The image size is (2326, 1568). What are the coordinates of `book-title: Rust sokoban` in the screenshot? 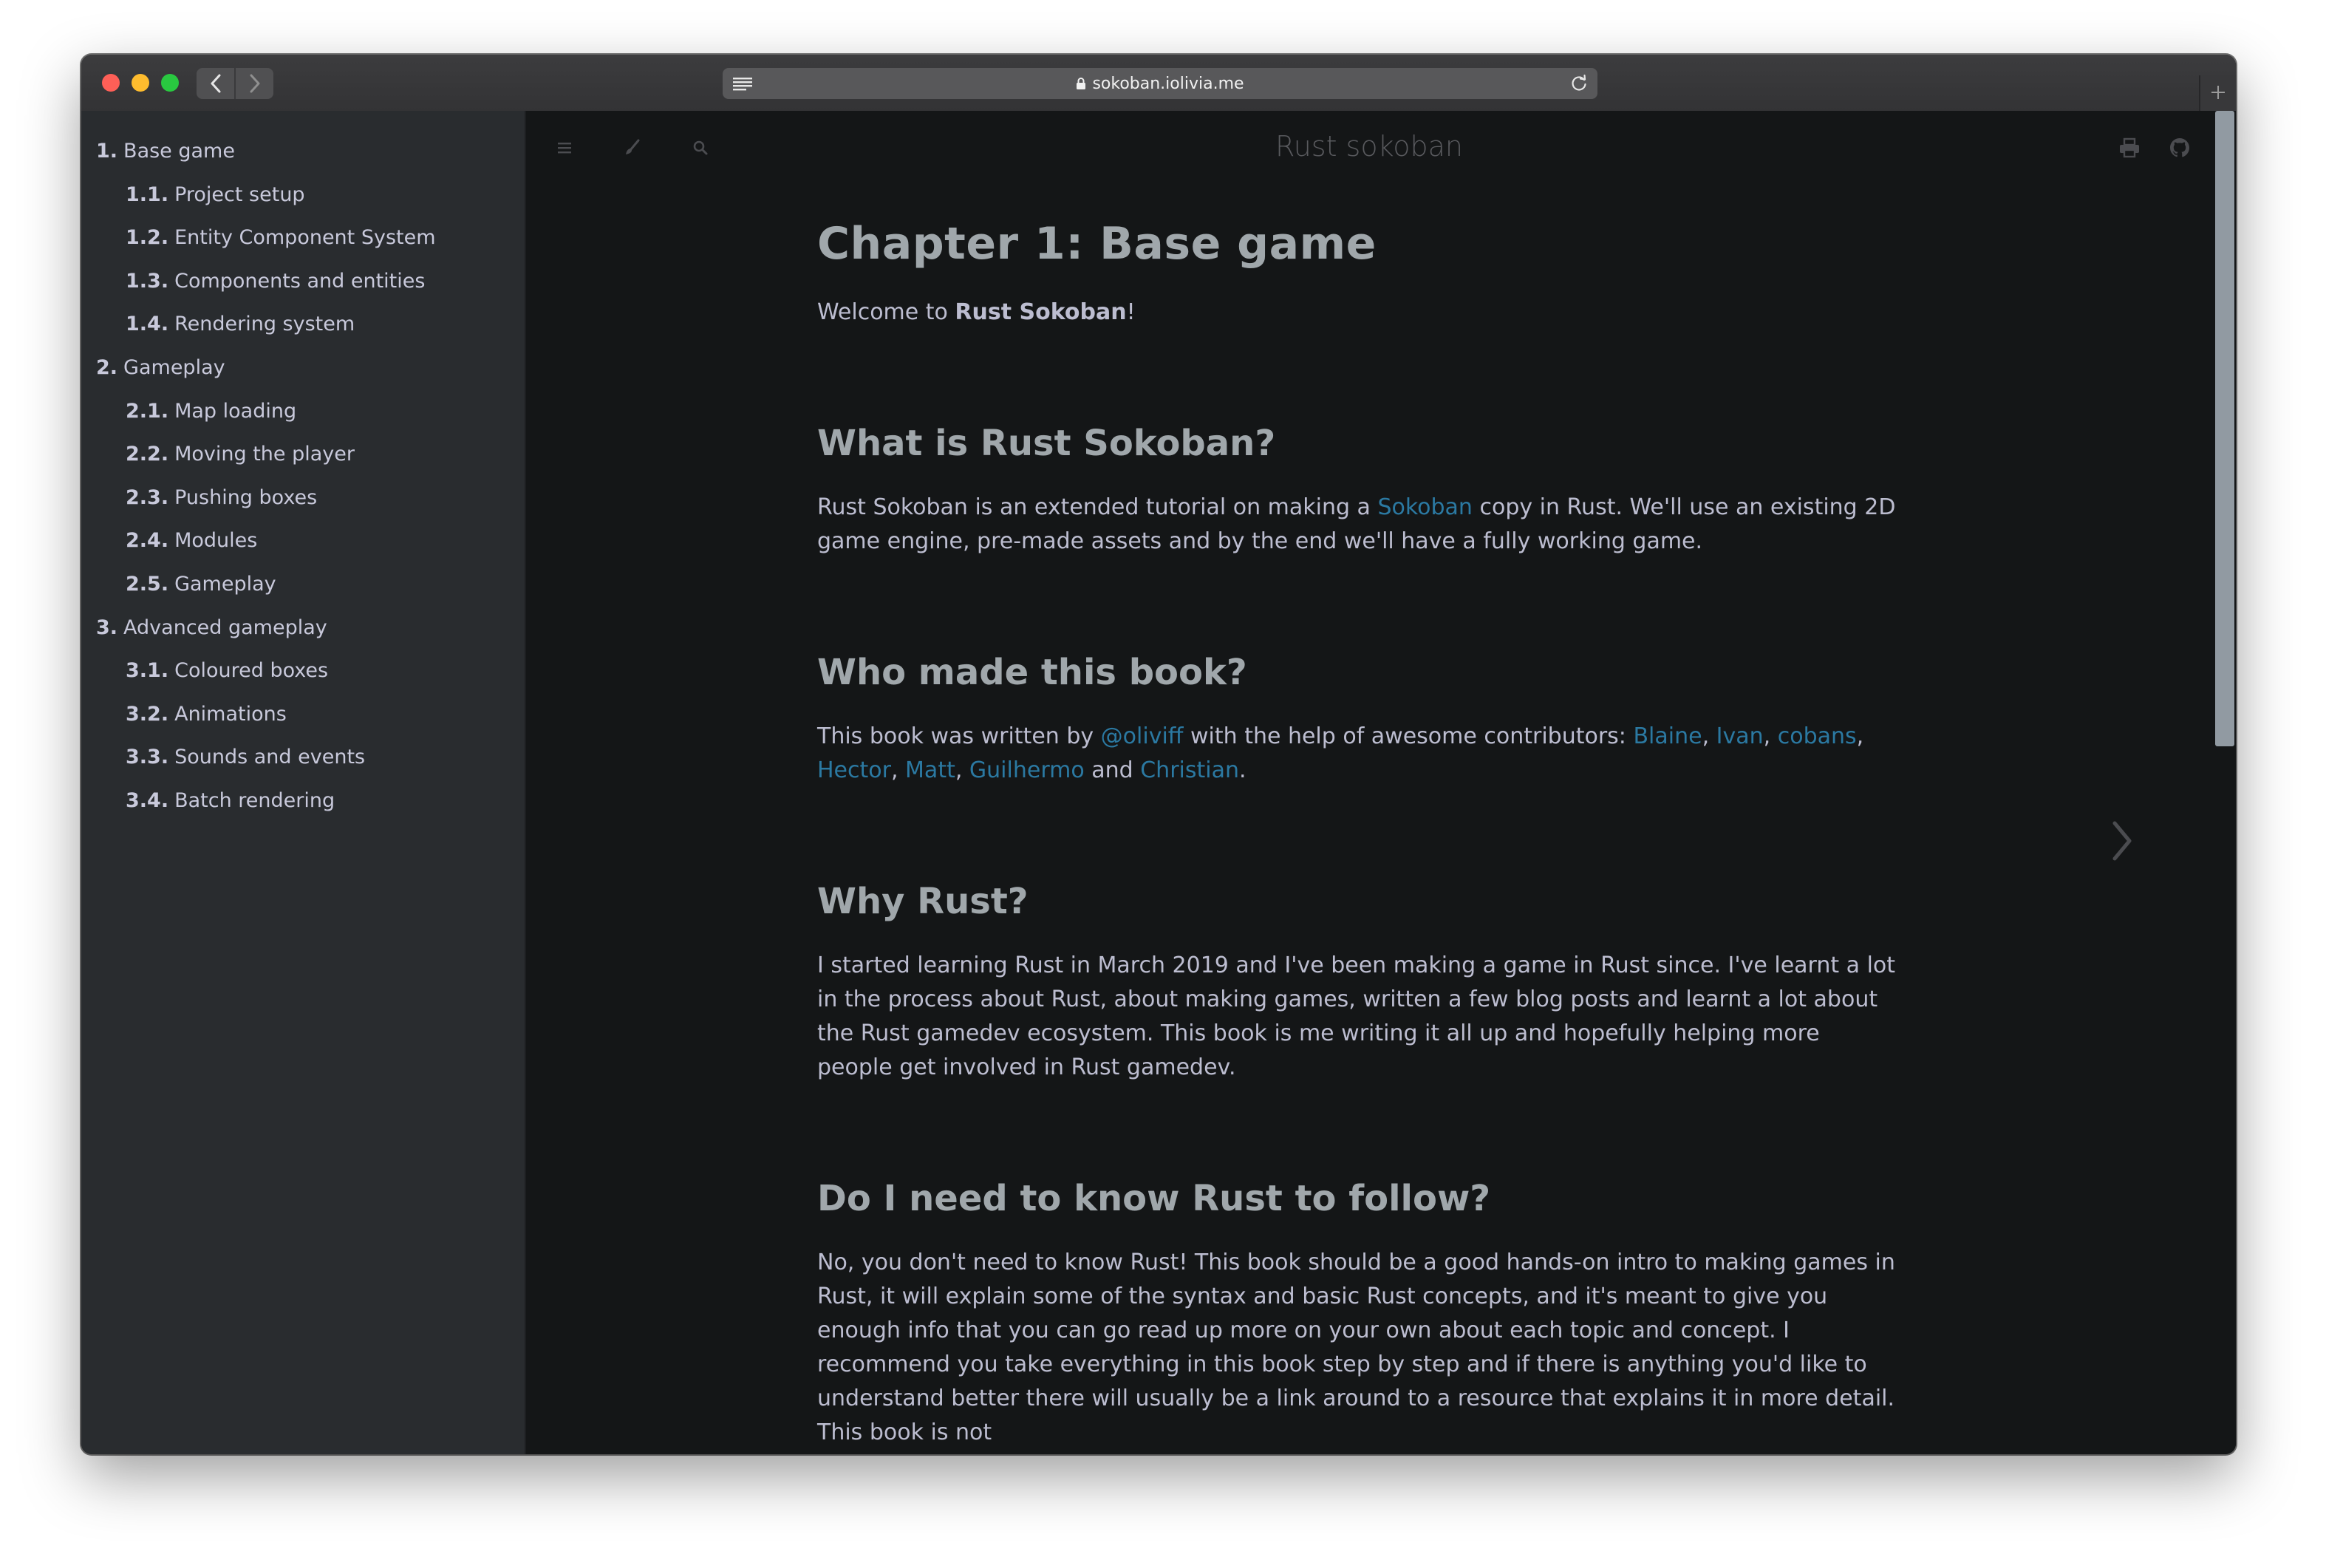 It's located at (1369, 146).